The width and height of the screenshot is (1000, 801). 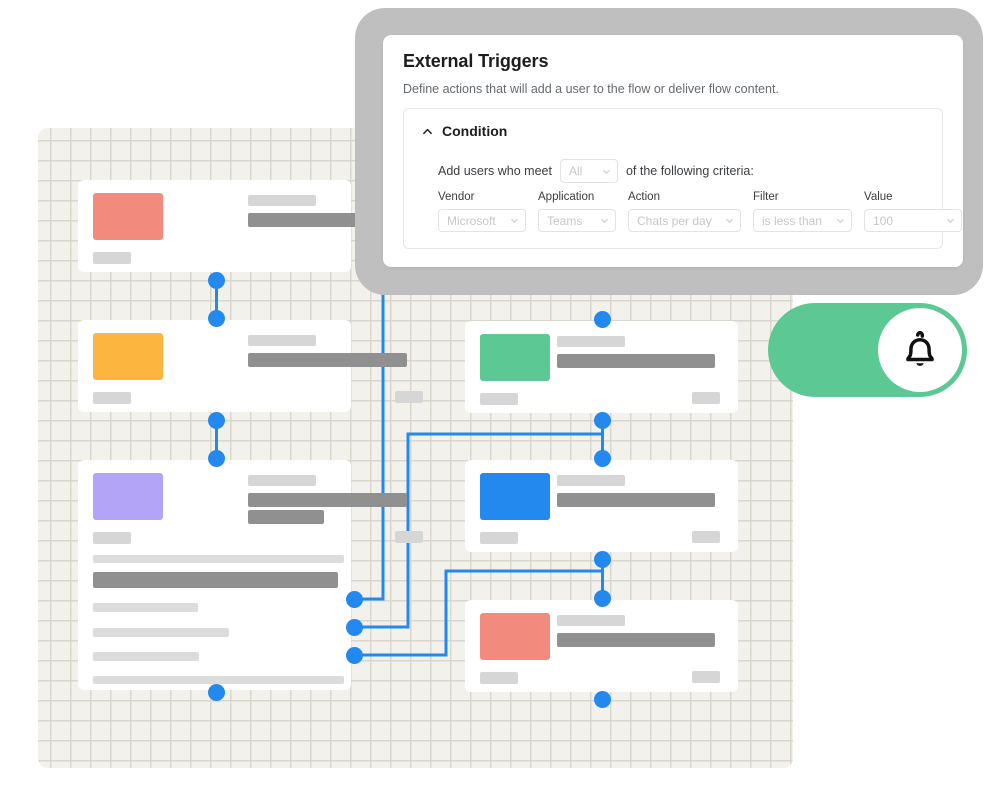 I want to click on criteria-prefix-label: Add users who meet, so click(x=495, y=171).